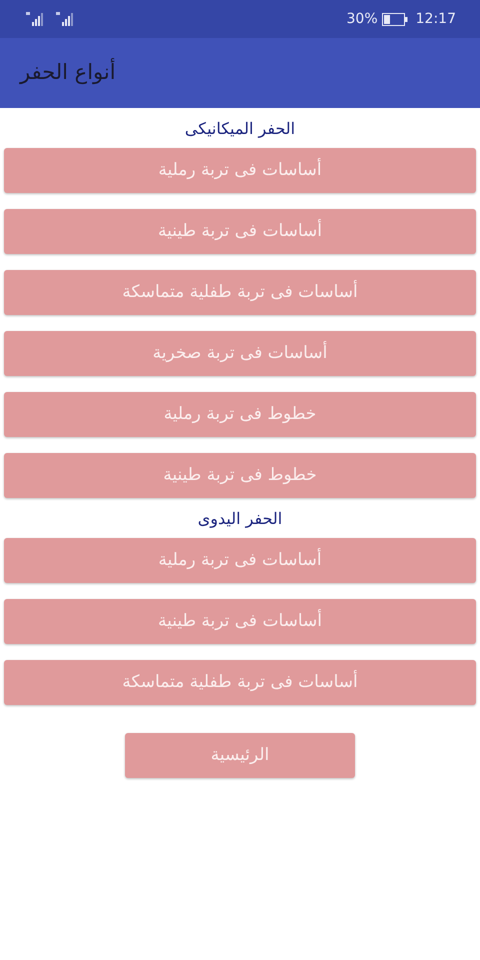 The width and height of the screenshot is (480, 960). I want to click on section-heading: الحفر الميكانيكى, so click(240, 129).